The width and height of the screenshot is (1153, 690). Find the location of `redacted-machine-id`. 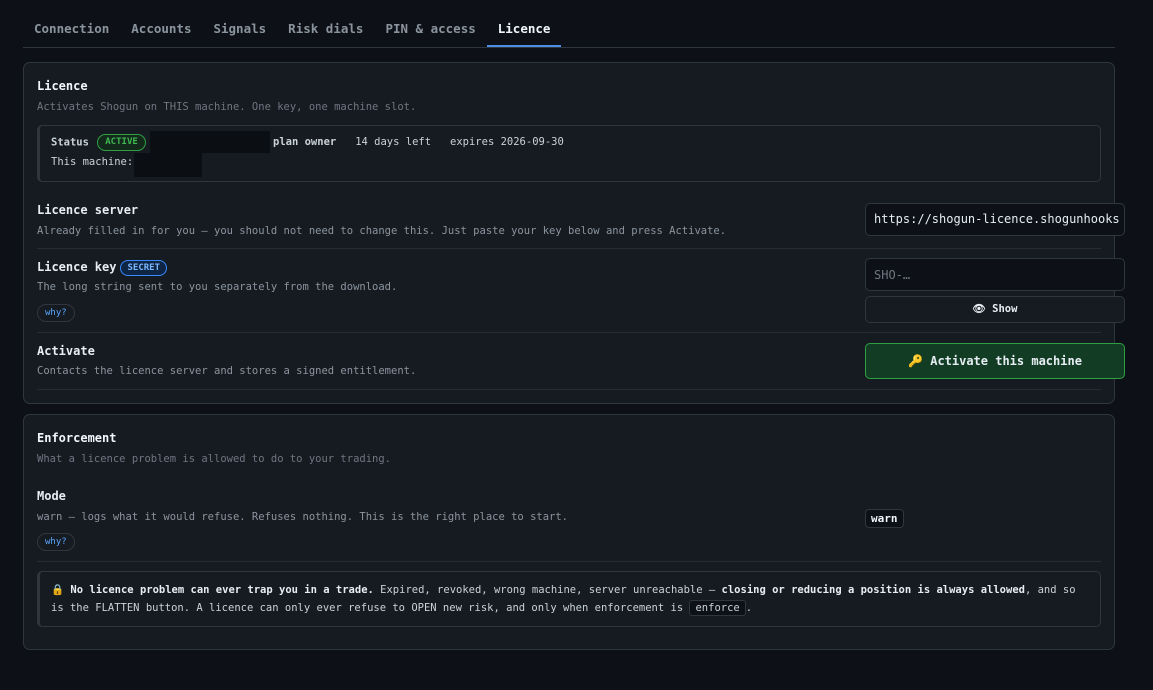

redacted-machine-id is located at coordinates (168, 165).